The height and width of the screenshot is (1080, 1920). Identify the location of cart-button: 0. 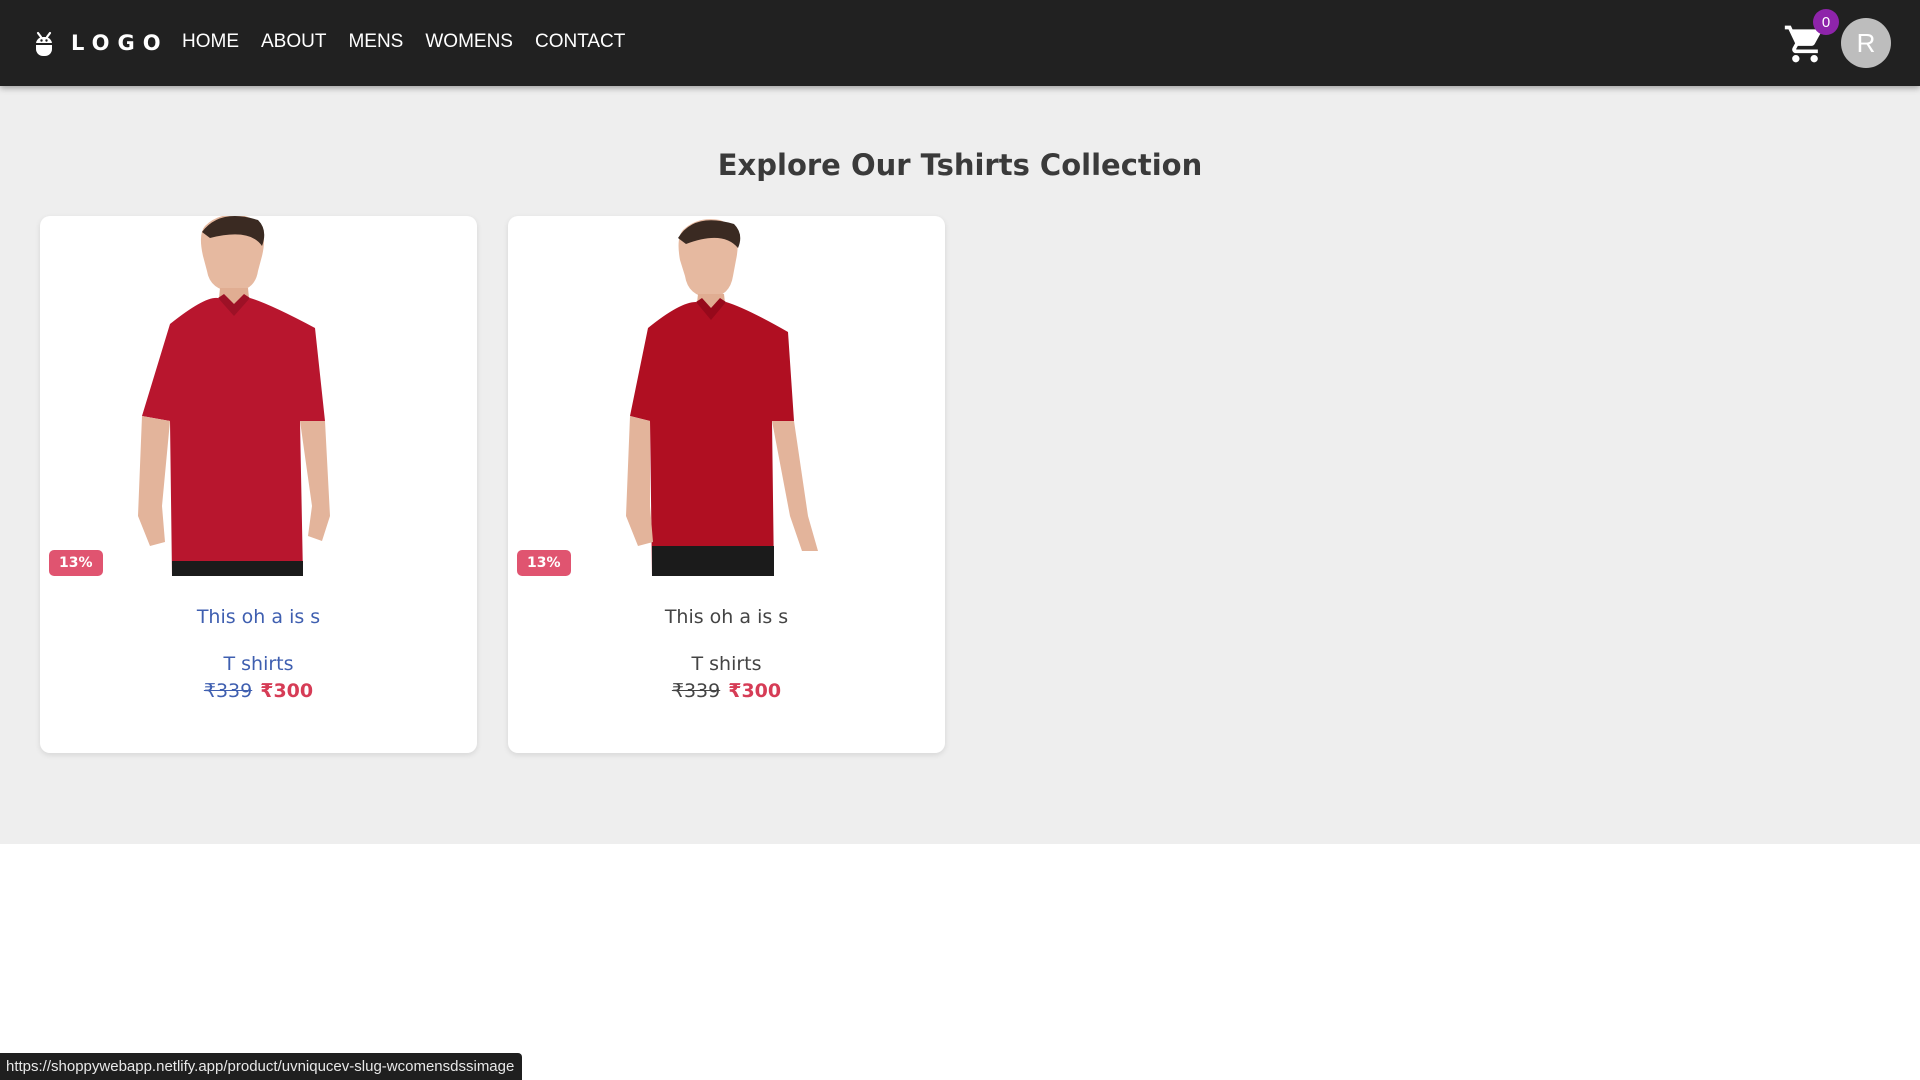
(1811, 37).